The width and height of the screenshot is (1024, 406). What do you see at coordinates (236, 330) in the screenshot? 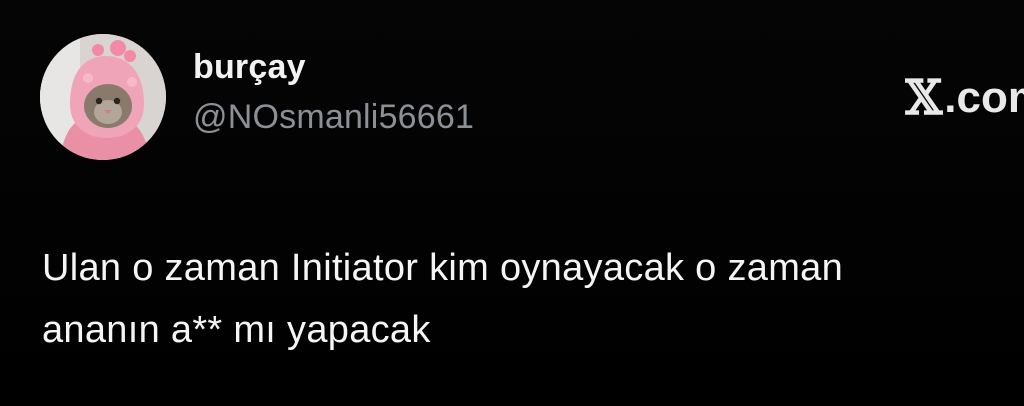
I see `tweet-line-2: ananın a** mı yapacak` at bounding box center [236, 330].